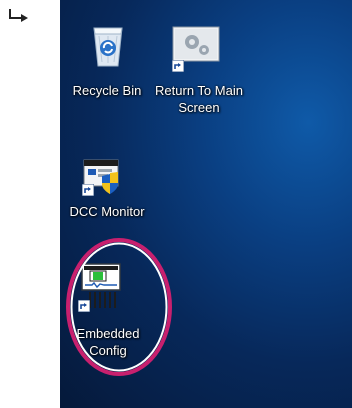 This screenshot has width=352, height=408. I want to click on desktop-icon-recycle-bin: Recycle Bin, so click(107, 62).